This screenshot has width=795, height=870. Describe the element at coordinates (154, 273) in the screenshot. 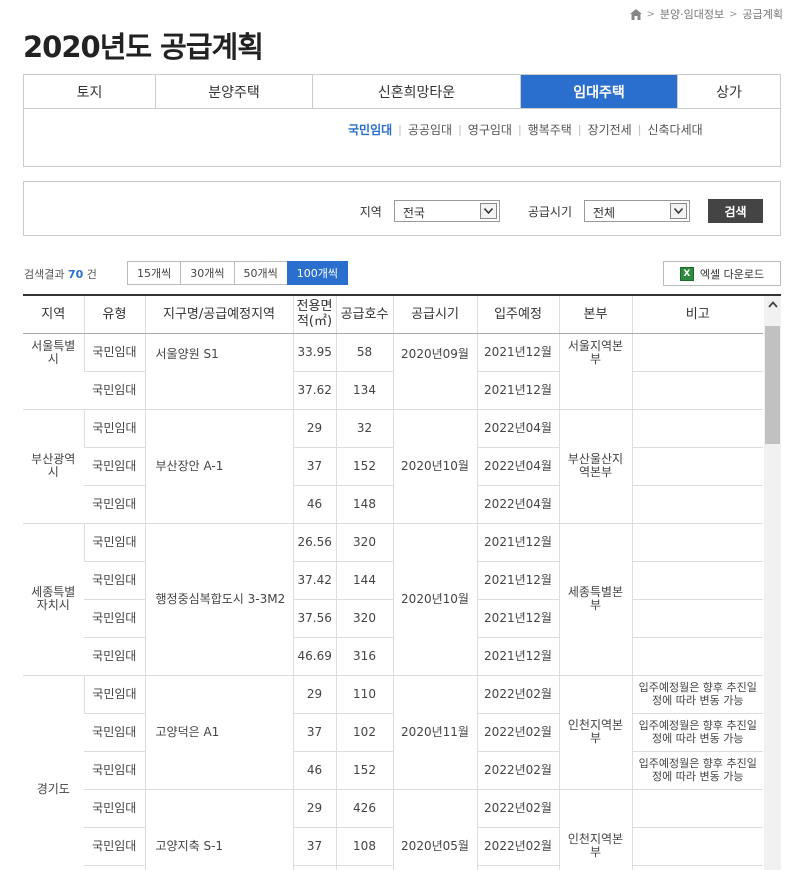

I see `per-page-15-button: 15개씩` at that location.